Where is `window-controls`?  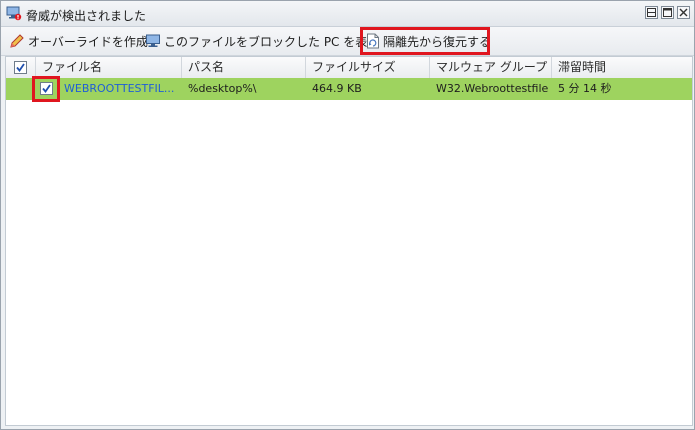 window-controls is located at coordinates (667, 12).